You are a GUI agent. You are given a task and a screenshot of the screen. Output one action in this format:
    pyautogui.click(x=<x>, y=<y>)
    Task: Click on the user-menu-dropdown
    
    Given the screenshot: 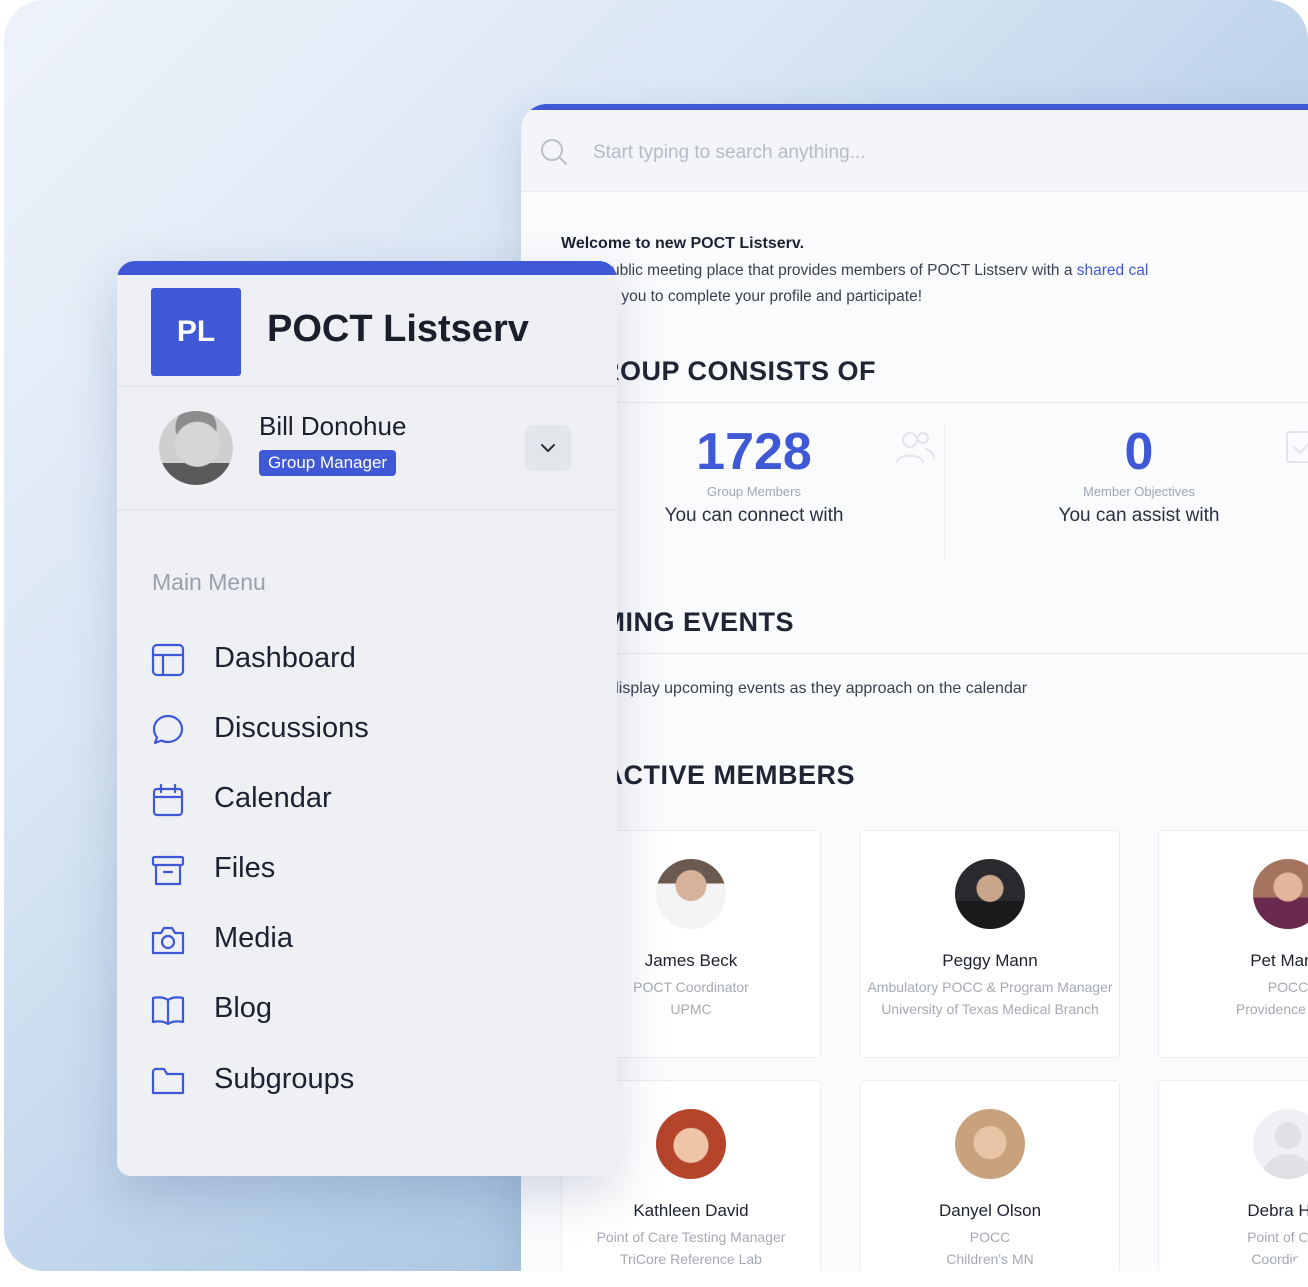 What is the action you would take?
    pyautogui.click(x=548, y=448)
    